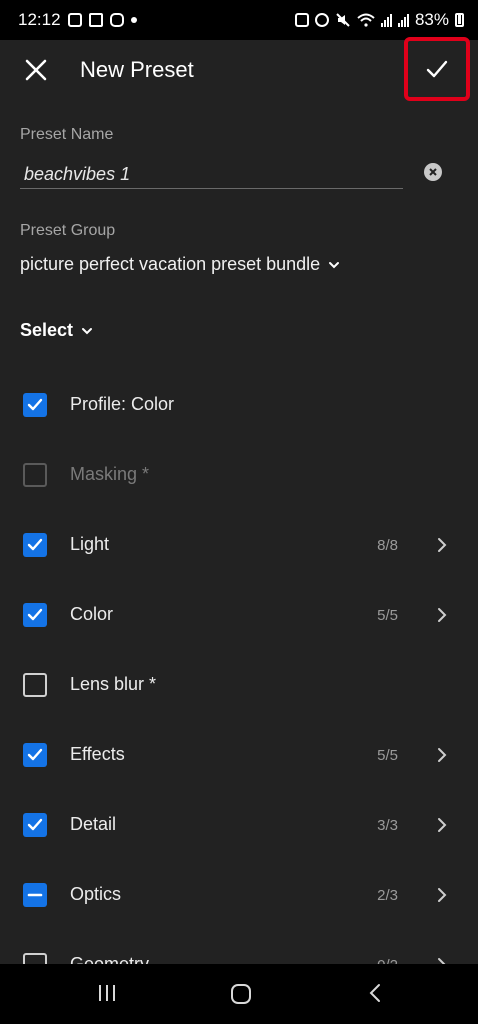 Image resolution: width=478 pixels, height=1024 pixels. Describe the element at coordinates (211, 188) in the screenshot. I see `input-underline` at that location.